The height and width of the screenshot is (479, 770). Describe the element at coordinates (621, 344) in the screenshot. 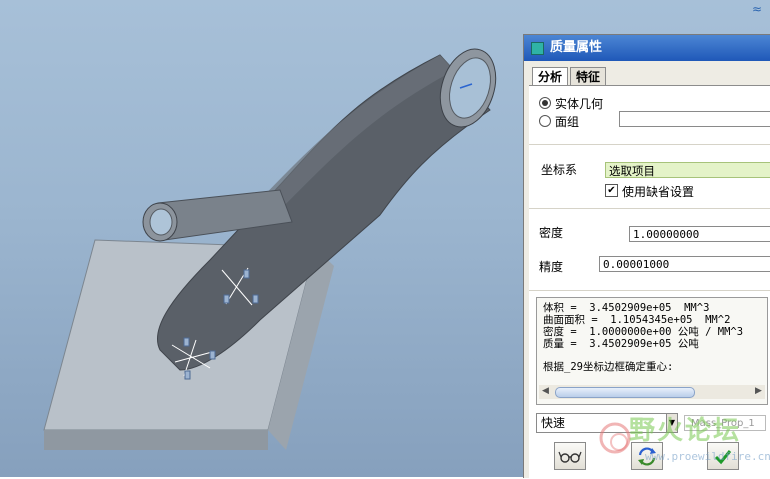

I see `result-mass: 质量 = 3.4502909e+05 公吨` at that location.